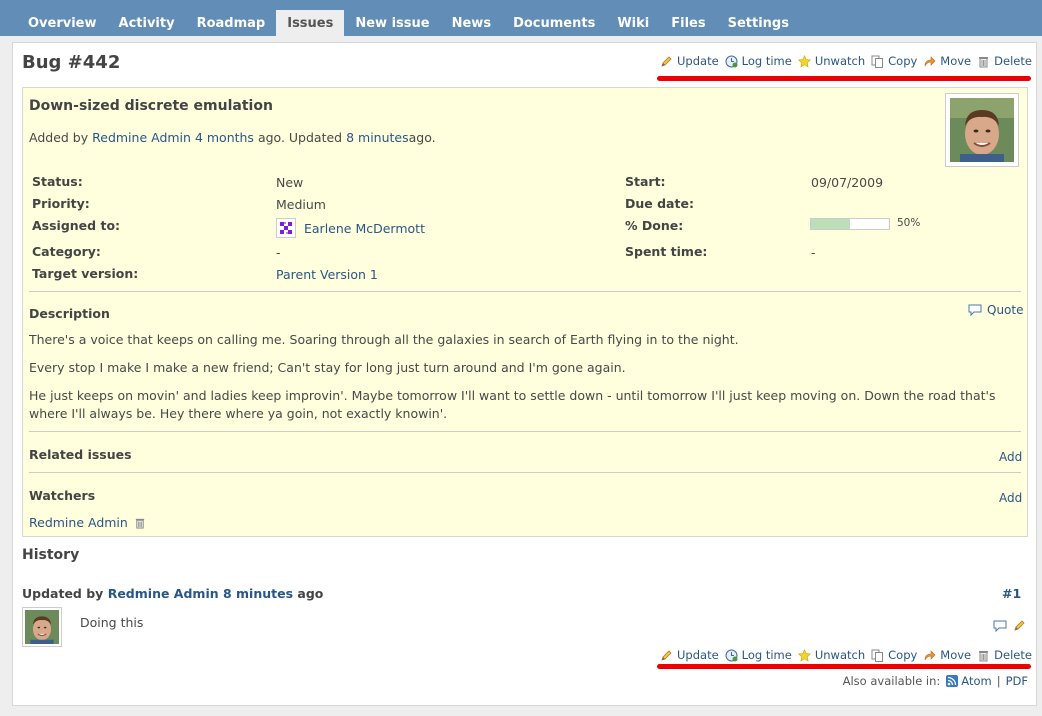  I want to click on journal-number-link: #1, so click(1011, 593).